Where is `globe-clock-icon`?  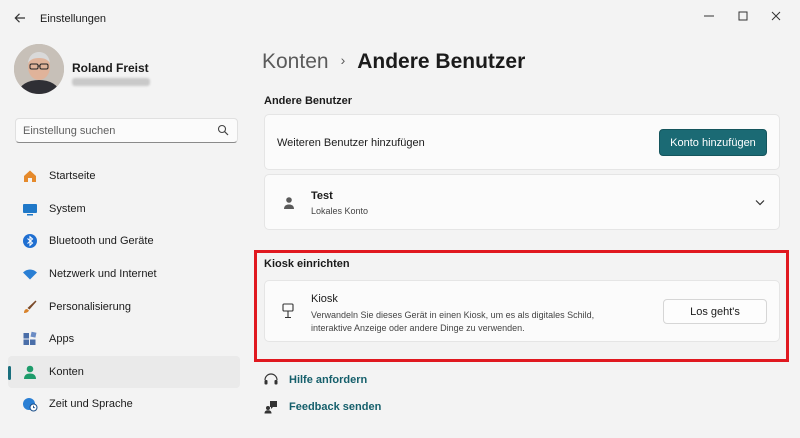 globe-clock-icon is located at coordinates (30, 404).